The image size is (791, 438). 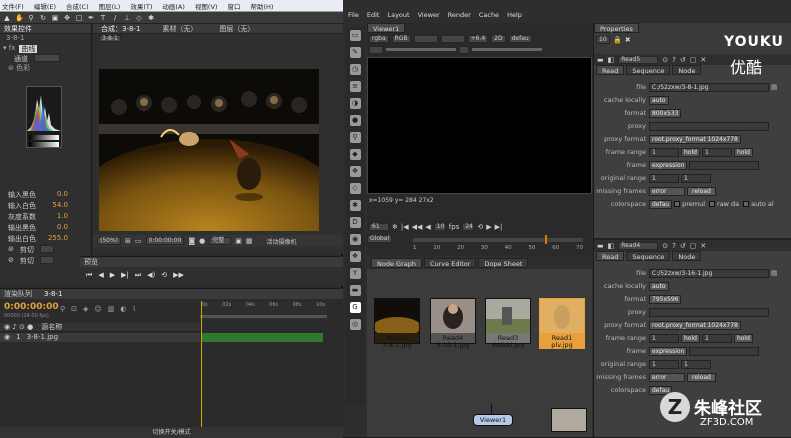 What do you see at coordinates (89, 275) in the screenshot?
I see `first-frame-icon: ⏮` at bounding box center [89, 275].